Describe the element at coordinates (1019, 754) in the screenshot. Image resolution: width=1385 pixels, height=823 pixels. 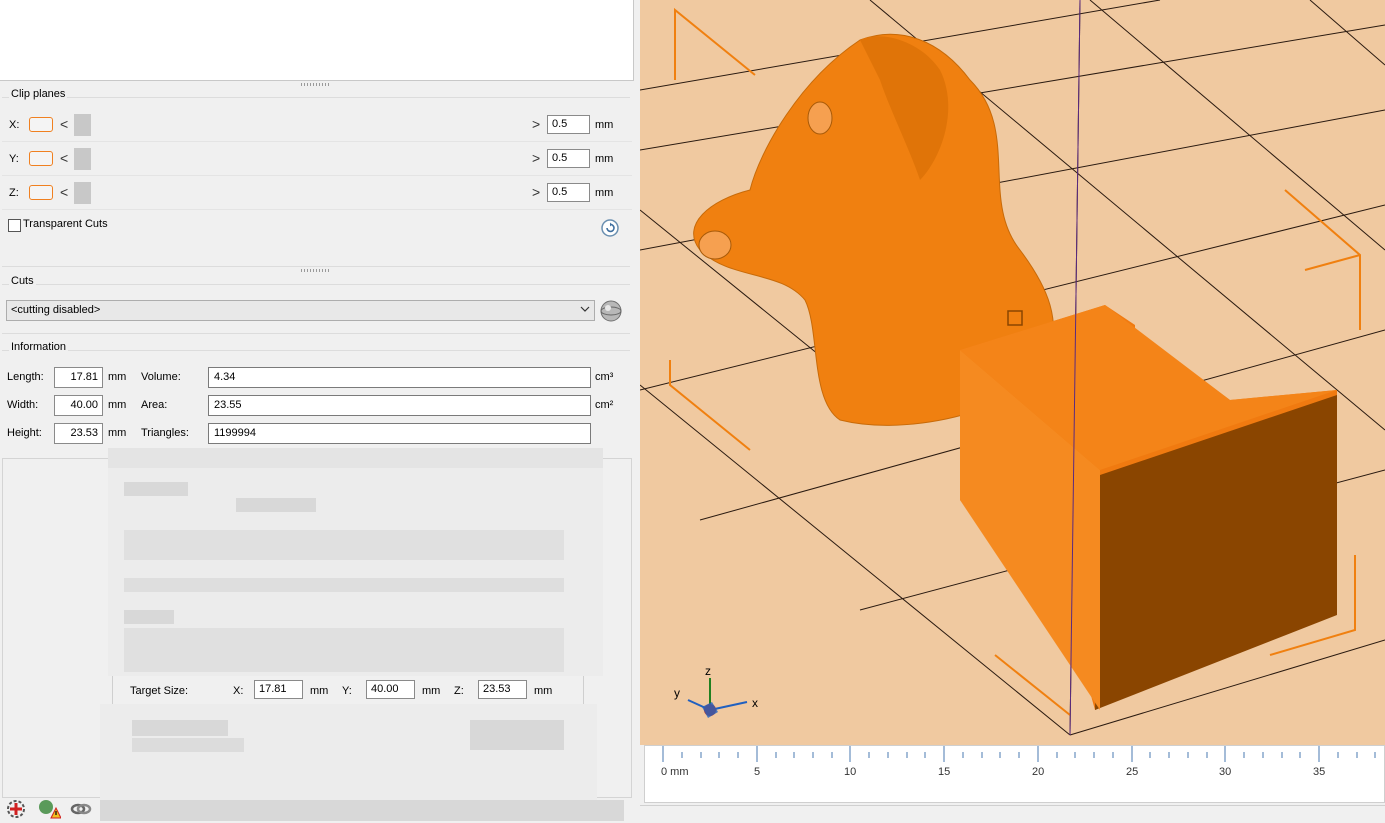
I see `ruler-ticks` at that location.